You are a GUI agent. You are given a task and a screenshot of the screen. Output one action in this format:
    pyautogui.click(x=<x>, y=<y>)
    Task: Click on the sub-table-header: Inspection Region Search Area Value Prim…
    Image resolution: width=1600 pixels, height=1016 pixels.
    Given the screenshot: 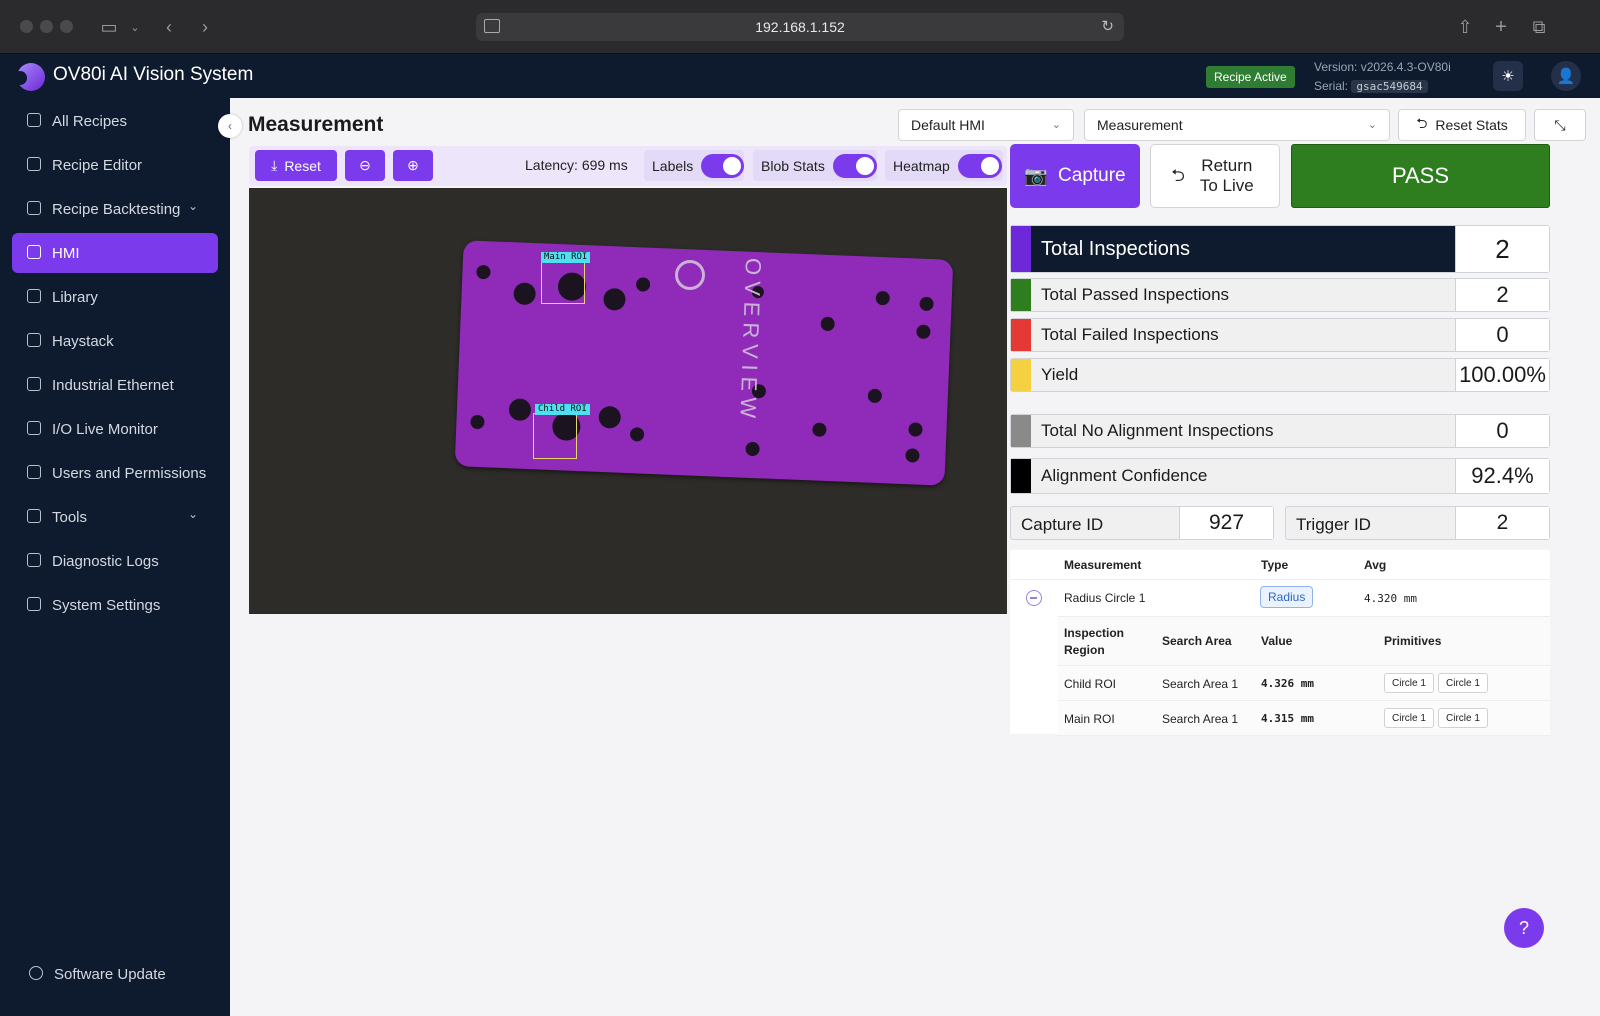 What is the action you would take?
    pyautogui.click(x=1304, y=641)
    